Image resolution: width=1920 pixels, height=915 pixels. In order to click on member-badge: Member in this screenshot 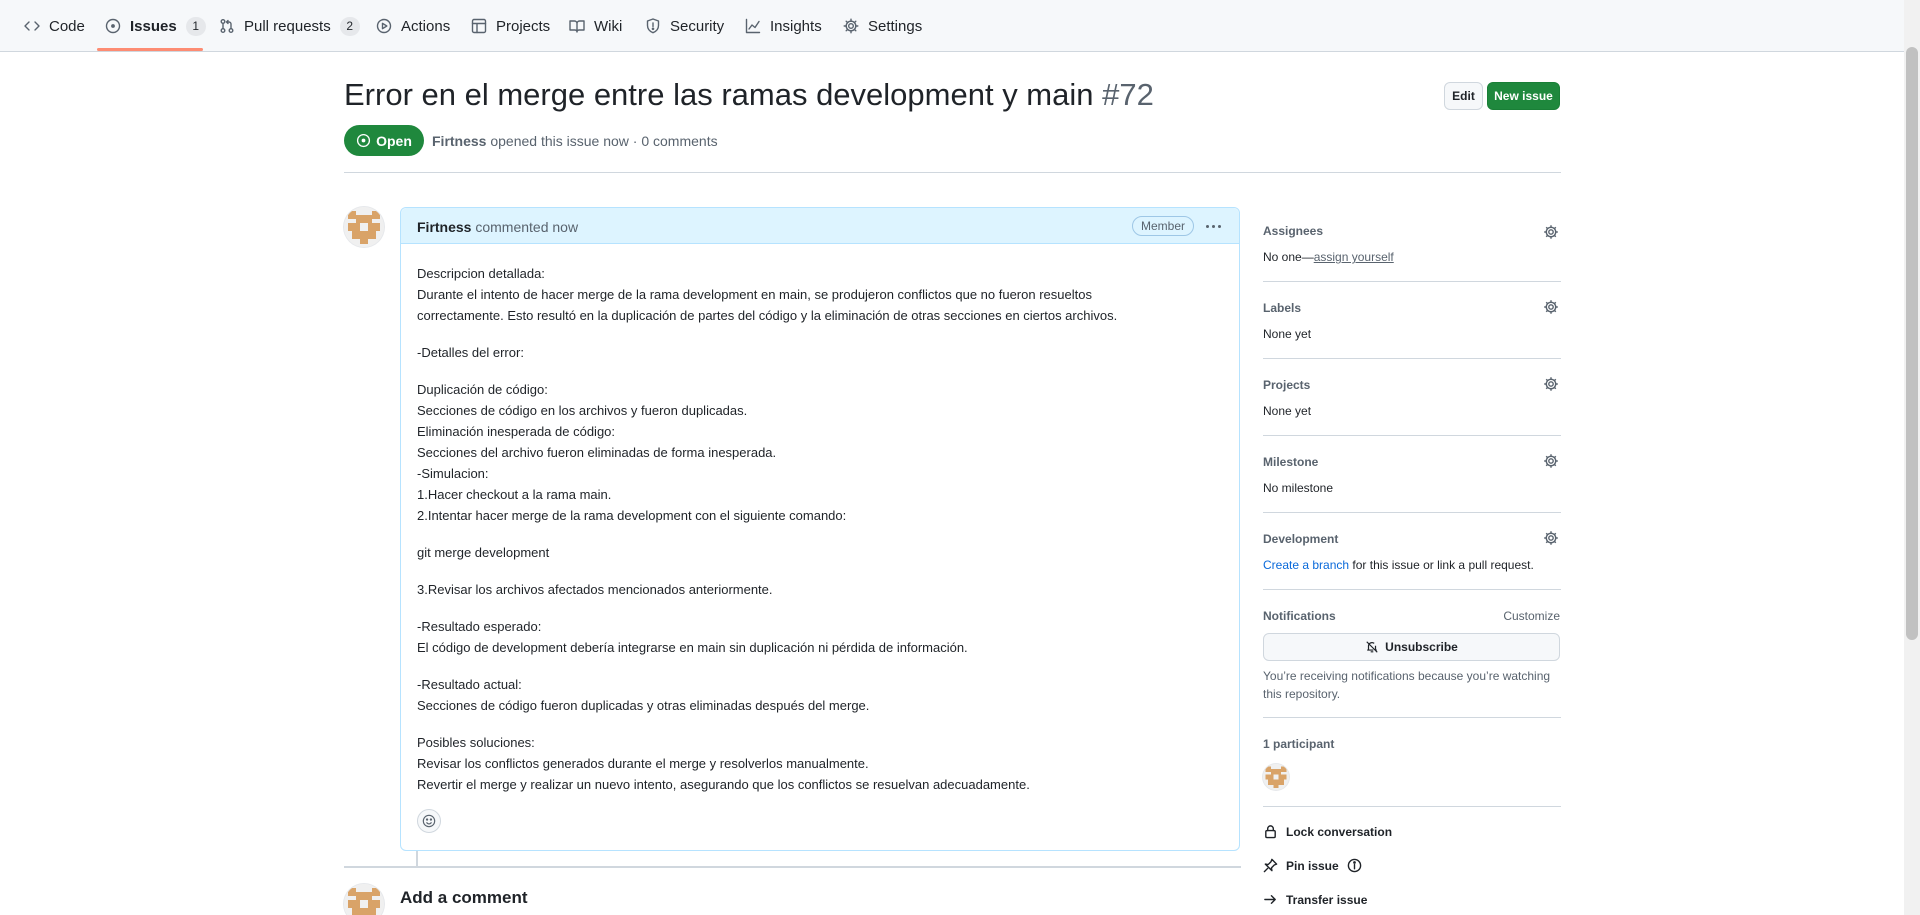, I will do `click(1163, 226)`.